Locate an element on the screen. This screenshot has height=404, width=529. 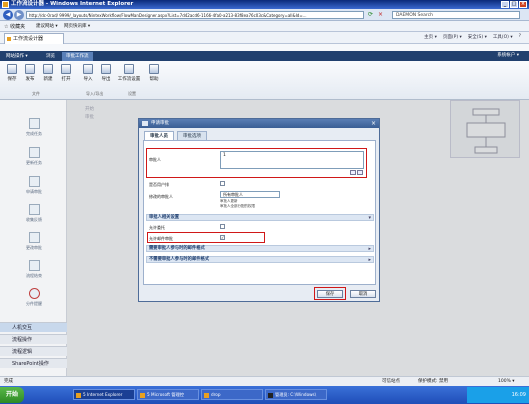
help-button: 帮助 is located at coordinates (154, 73).